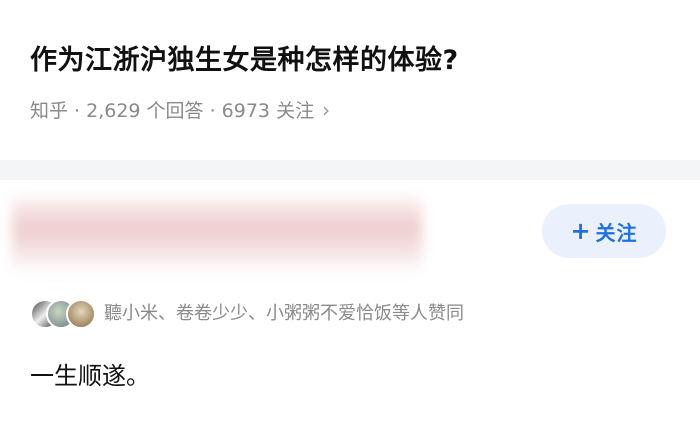 The image size is (700, 424). Describe the element at coordinates (90, 373) in the screenshot. I see `answer-content: 一生顺遂。` at that location.